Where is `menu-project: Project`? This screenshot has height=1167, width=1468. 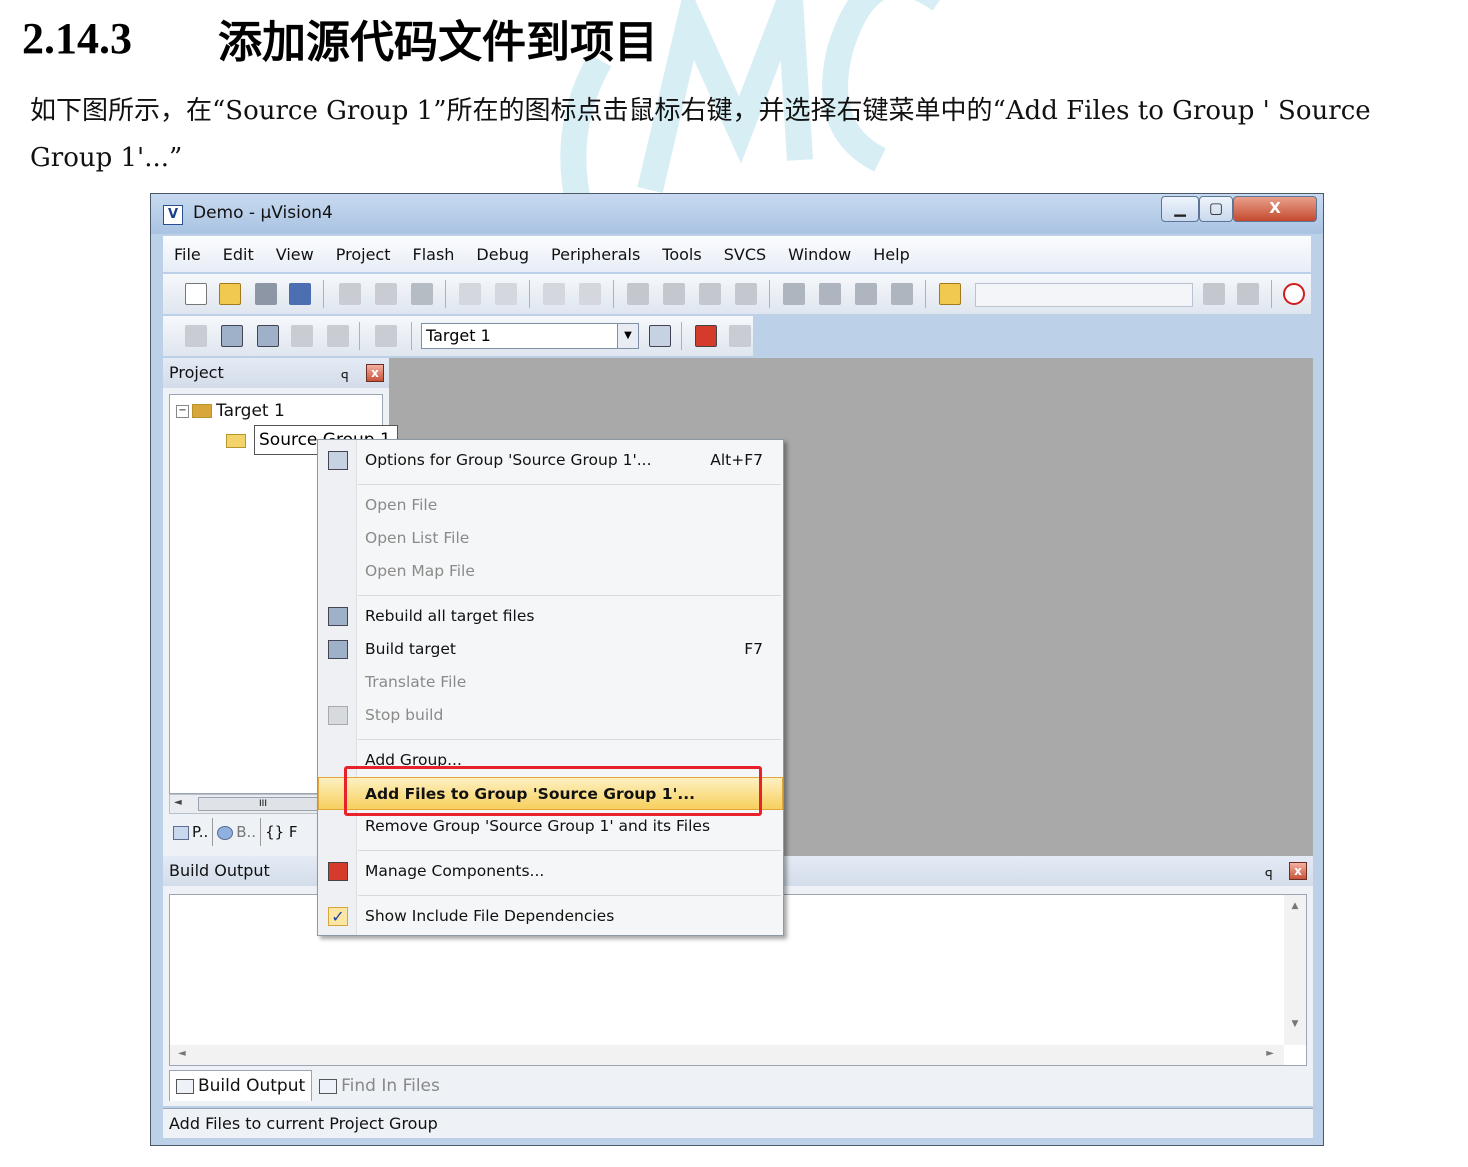
menu-project: Project is located at coordinates (363, 255).